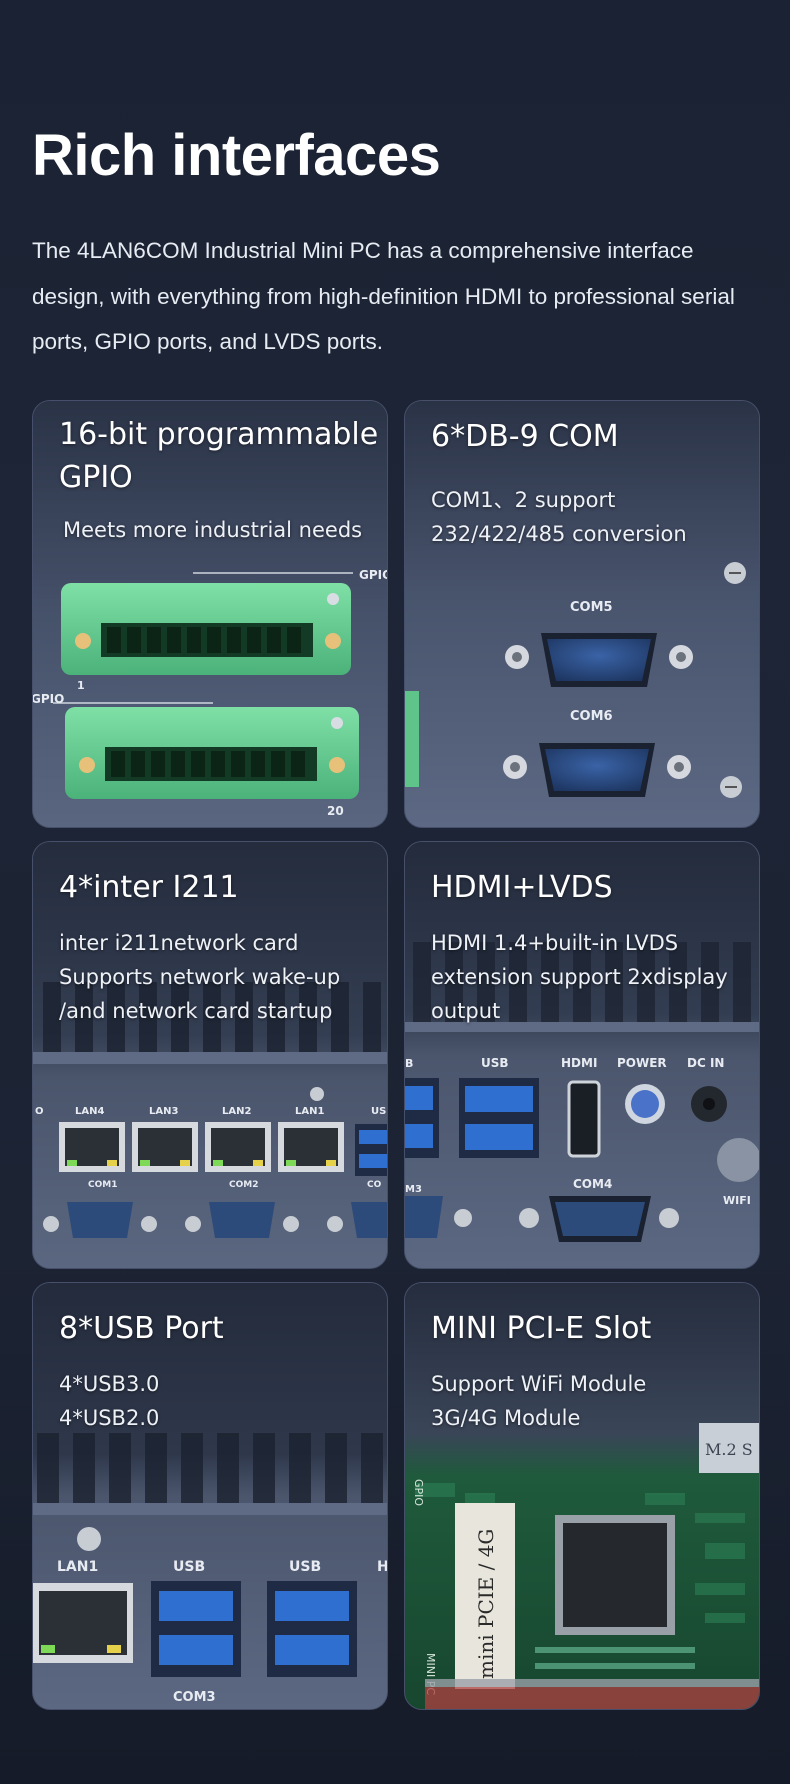  Describe the element at coordinates (382, 1567) in the screenshot. I see `hdmi-partial-label: H` at that location.